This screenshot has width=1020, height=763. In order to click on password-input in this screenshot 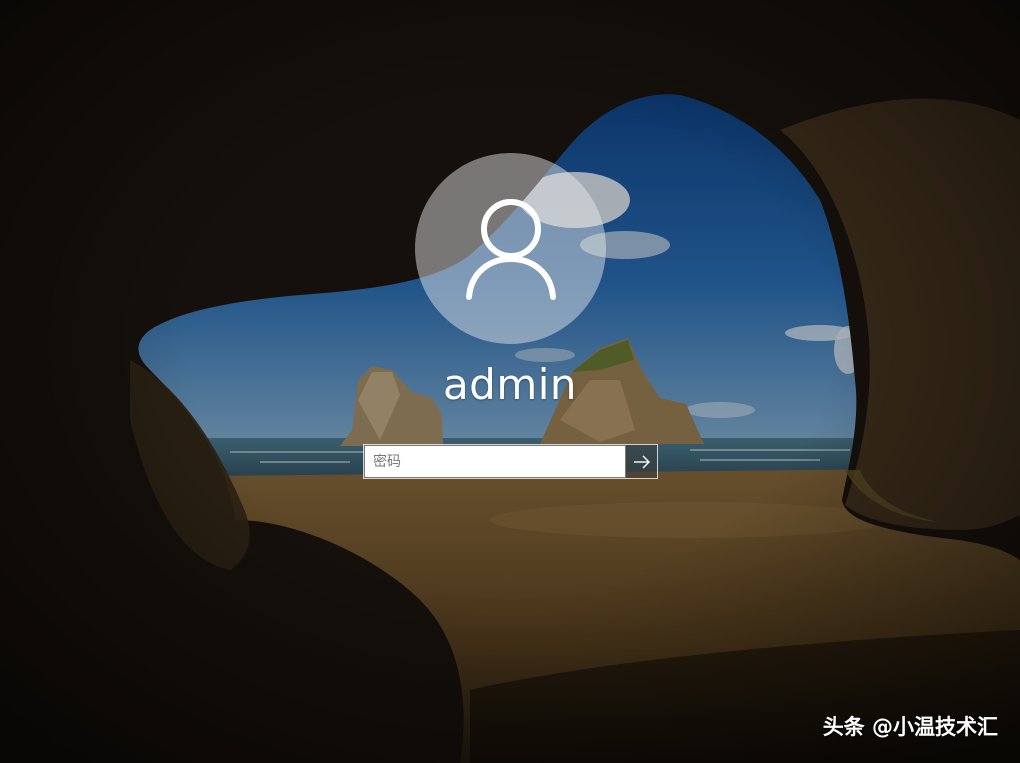, I will do `click(495, 461)`.